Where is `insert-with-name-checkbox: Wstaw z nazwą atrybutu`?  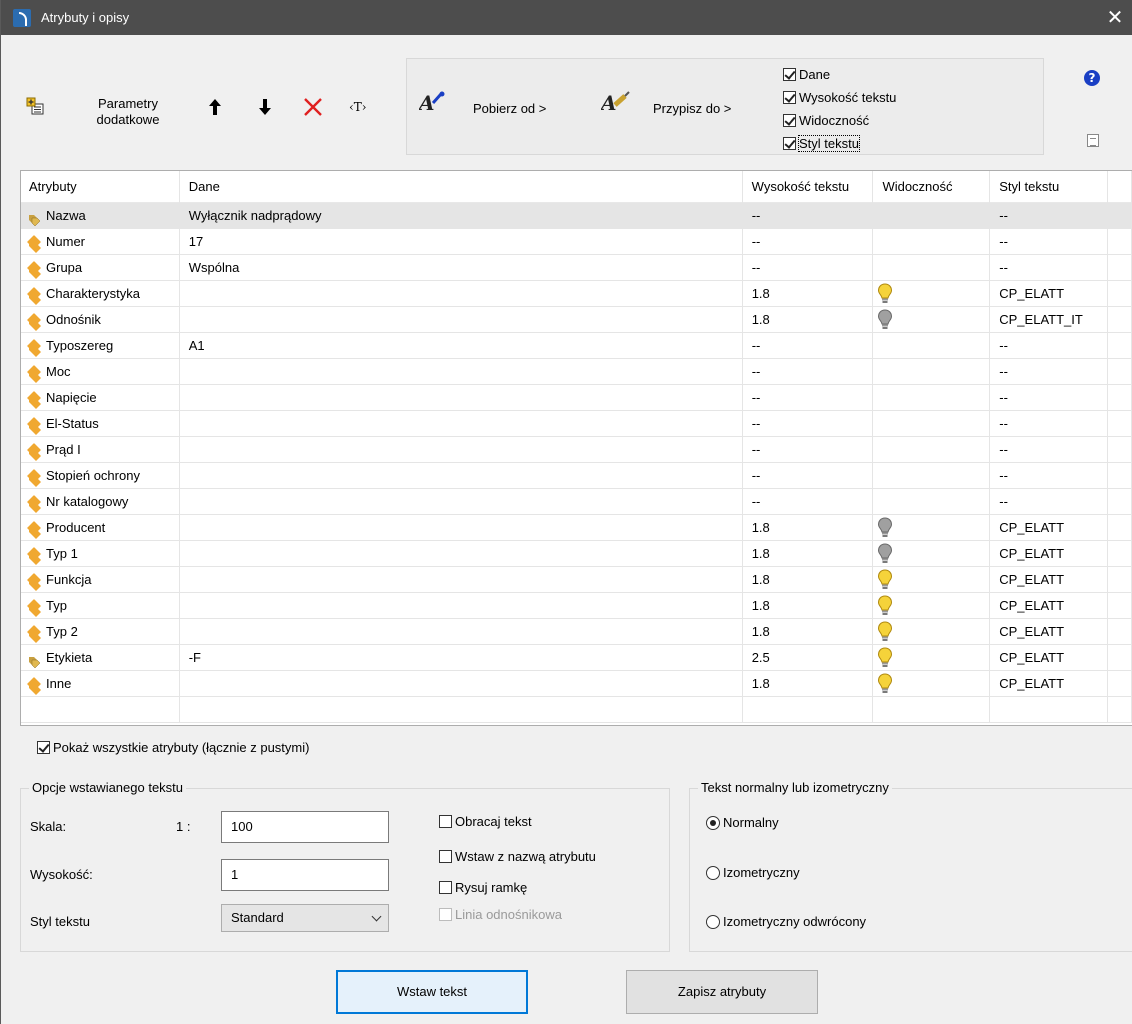 insert-with-name-checkbox: Wstaw z nazwą atrybutu is located at coordinates (517, 856).